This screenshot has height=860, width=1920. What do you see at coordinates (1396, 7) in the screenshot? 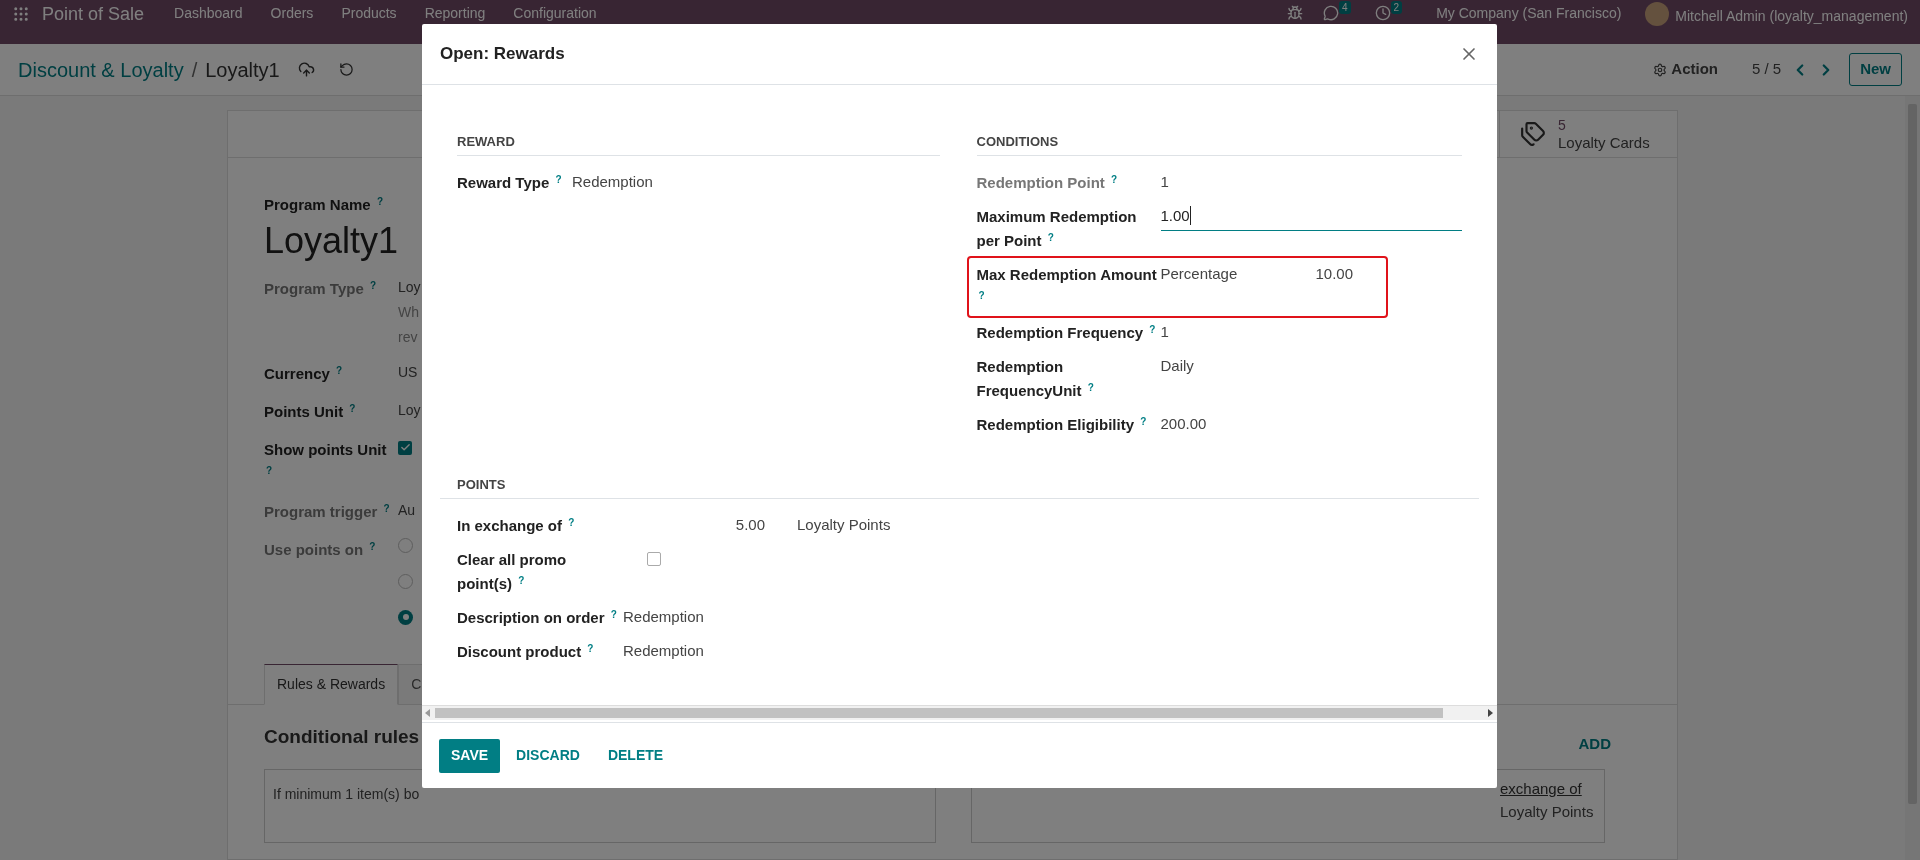
I see `count-badge: 2` at bounding box center [1396, 7].